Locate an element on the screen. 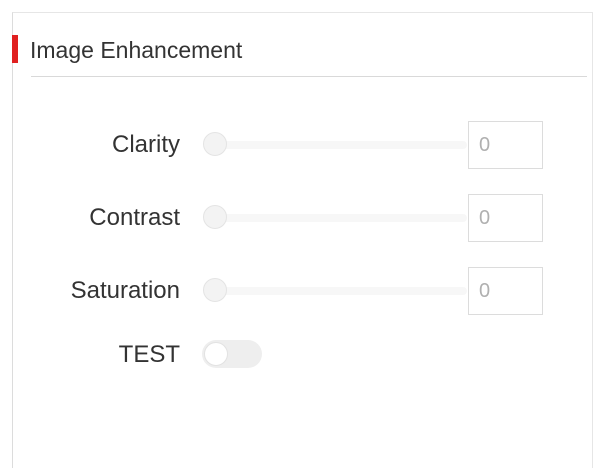 Image resolution: width=597 pixels, height=469 pixels. contrast-slider-track is located at coordinates (338, 218).